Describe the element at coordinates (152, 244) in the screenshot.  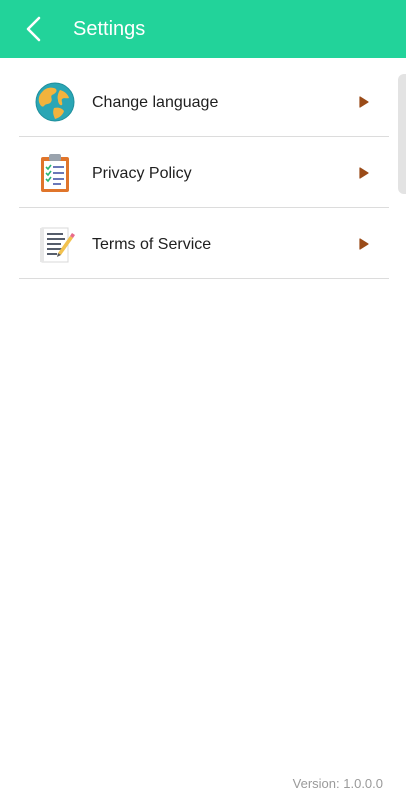
I see `settings-item-label: Terms of Service` at that location.